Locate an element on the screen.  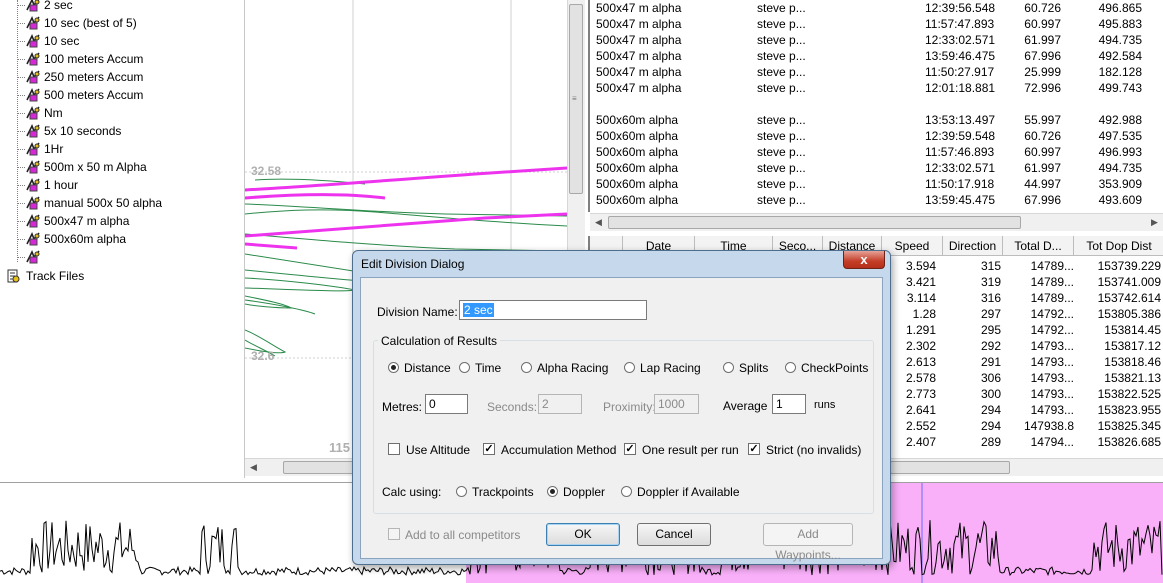
scroll-right-icon: ▶ is located at coordinates (1154, 222).